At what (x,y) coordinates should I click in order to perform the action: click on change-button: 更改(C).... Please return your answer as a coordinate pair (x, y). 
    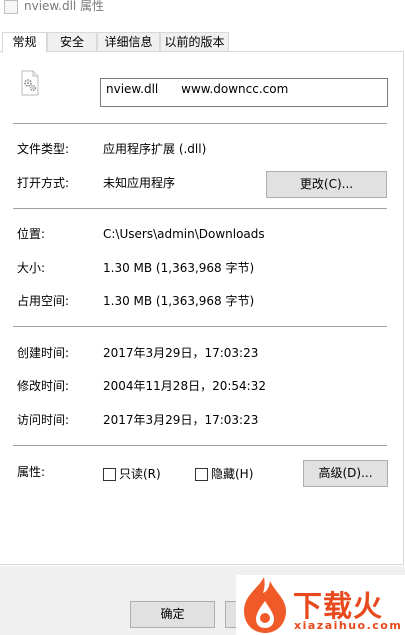
    Looking at the image, I should click on (326, 184).